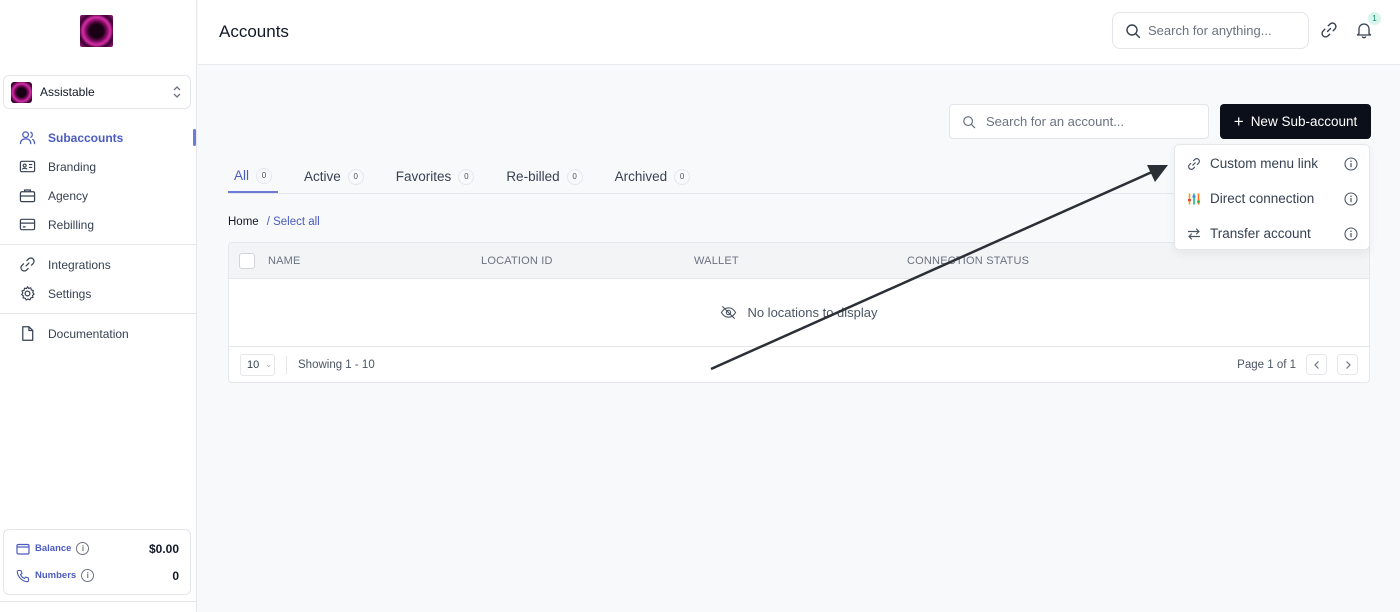 The width and height of the screenshot is (1400, 612). I want to click on showing-range: Showing 1 - 10, so click(336, 364).